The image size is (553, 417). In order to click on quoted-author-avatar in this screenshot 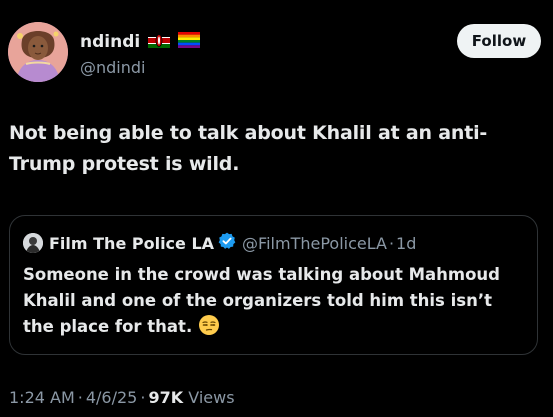, I will do `click(33, 243)`.